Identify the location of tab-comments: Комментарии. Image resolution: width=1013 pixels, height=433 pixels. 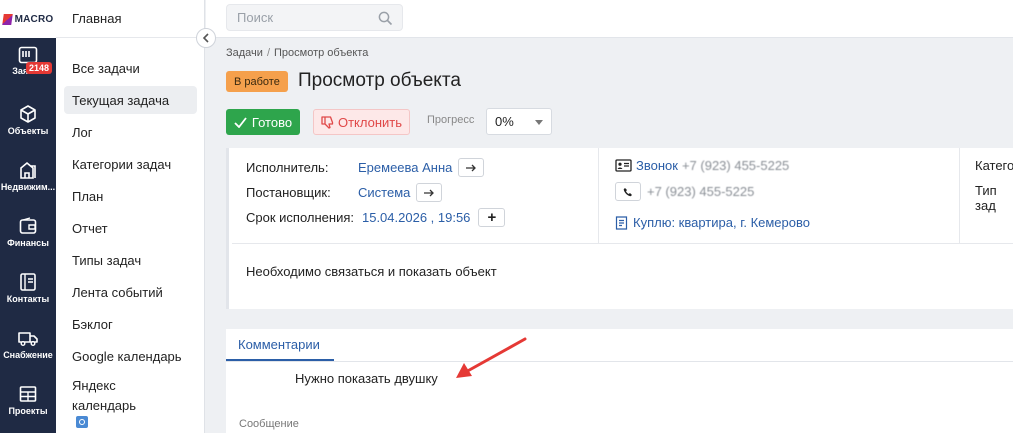
(279, 344).